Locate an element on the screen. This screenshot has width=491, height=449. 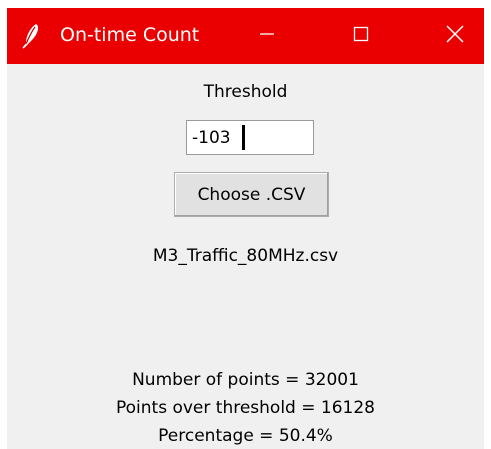
threshold-label: Threshold is located at coordinates (245, 92).